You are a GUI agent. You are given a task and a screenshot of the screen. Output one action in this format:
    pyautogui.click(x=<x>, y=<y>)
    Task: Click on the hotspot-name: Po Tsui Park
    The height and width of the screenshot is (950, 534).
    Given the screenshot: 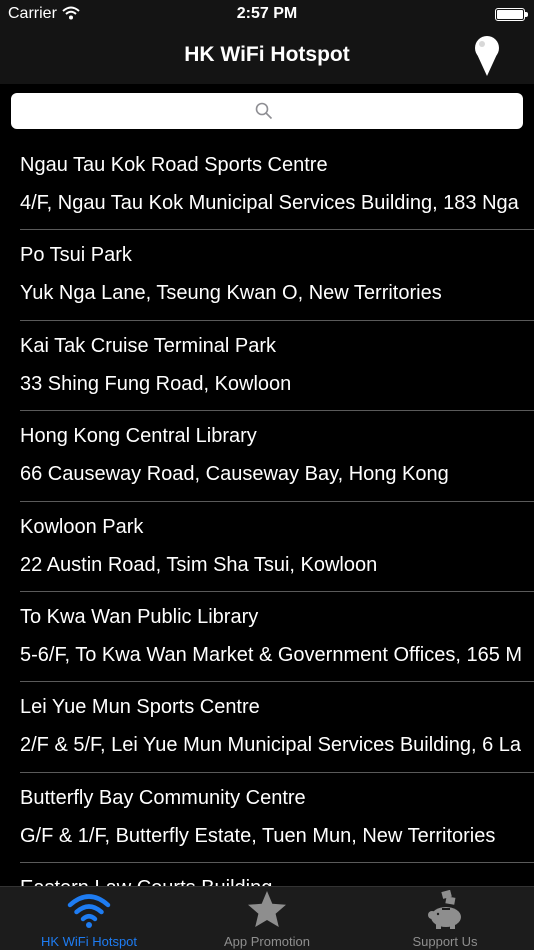 What is the action you would take?
    pyautogui.click(x=76, y=255)
    